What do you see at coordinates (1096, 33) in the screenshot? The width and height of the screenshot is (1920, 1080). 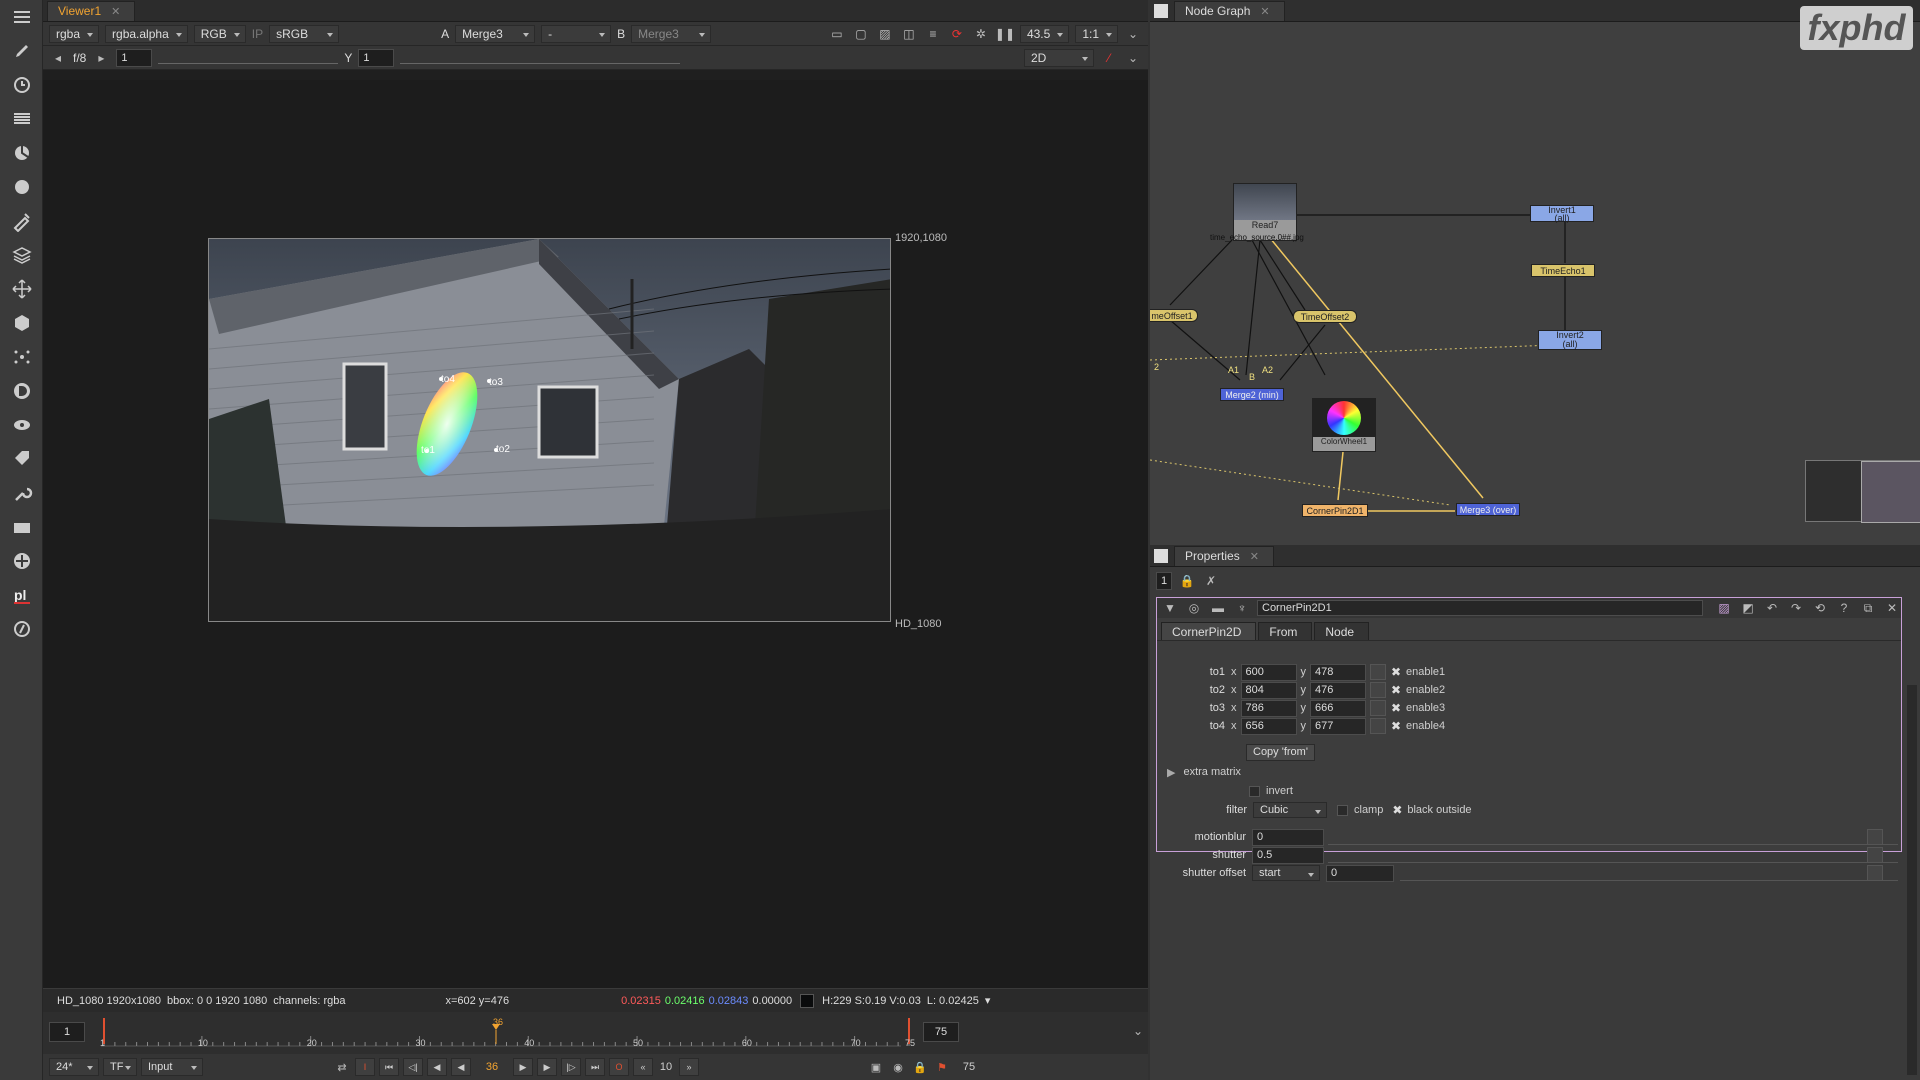 I see `ratio-dropdown: 1:1` at bounding box center [1096, 33].